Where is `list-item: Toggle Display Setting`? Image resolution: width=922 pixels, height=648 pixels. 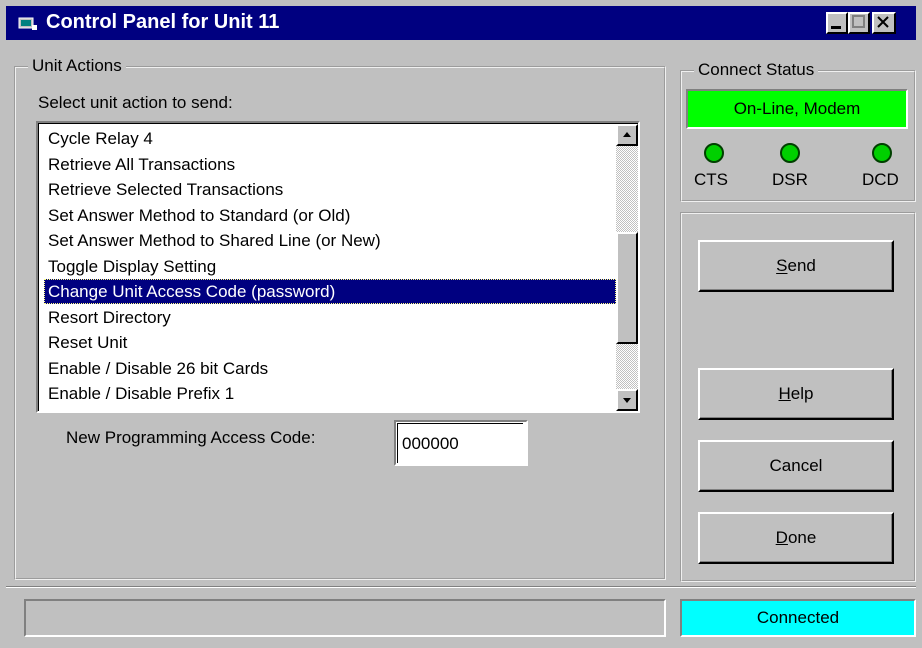
list-item: Toggle Display Setting is located at coordinates (330, 266).